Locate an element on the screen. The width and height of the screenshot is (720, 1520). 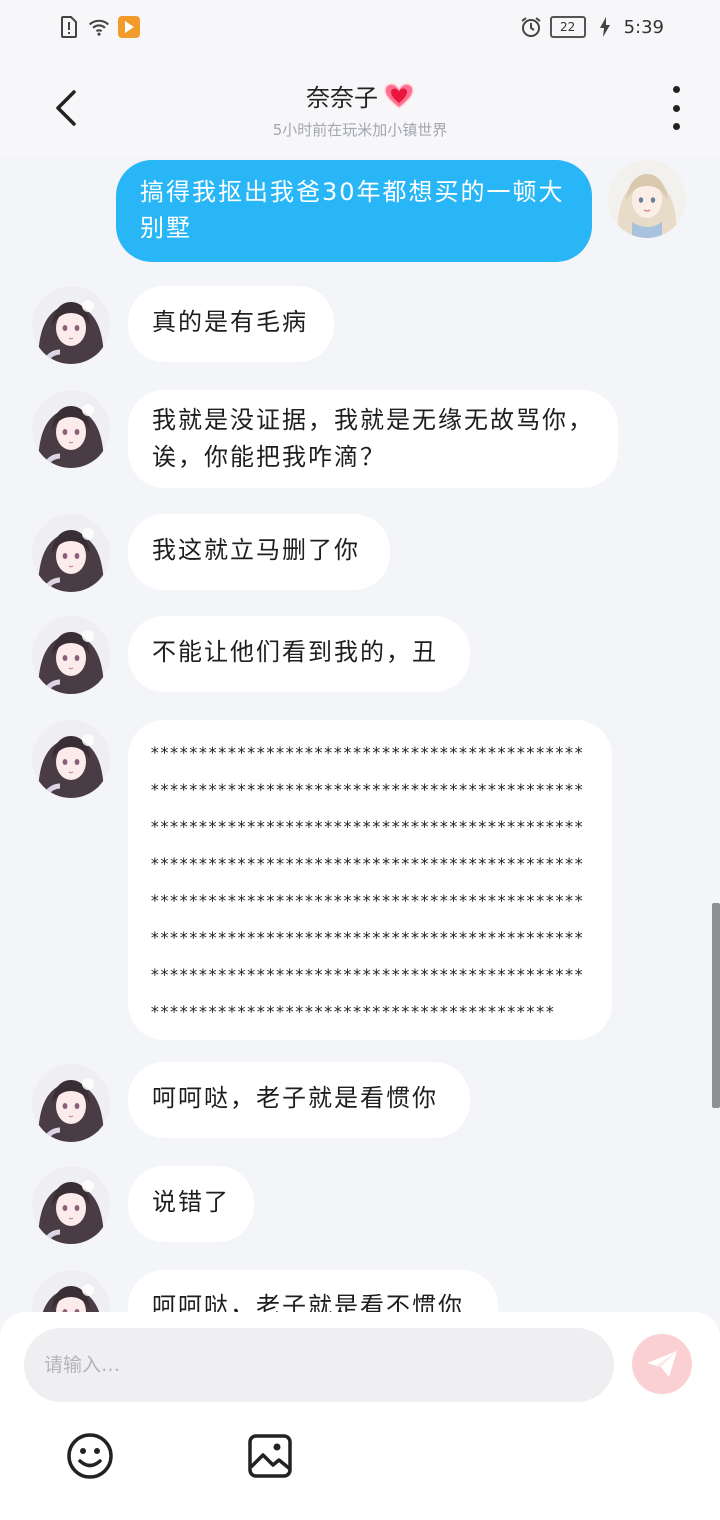
message-bubble-received: 说错了 is located at coordinates (191, 1204).